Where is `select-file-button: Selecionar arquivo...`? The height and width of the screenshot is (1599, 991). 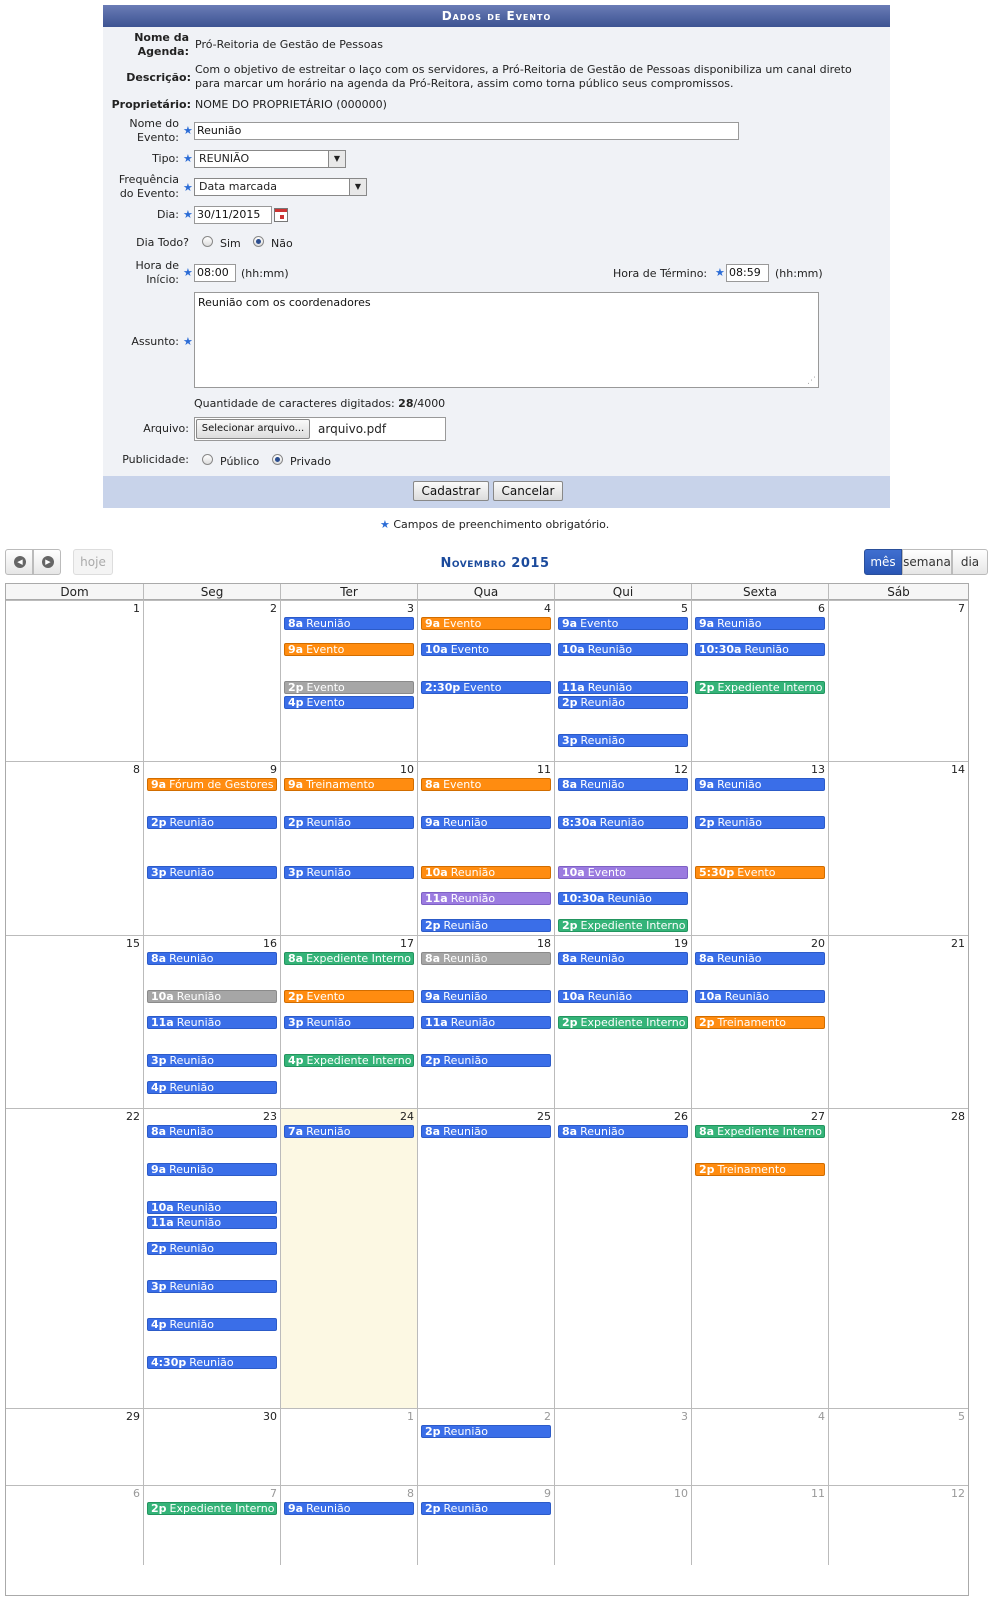
select-file-button: Selecionar arquivo... is located at coordinates (253, 429).